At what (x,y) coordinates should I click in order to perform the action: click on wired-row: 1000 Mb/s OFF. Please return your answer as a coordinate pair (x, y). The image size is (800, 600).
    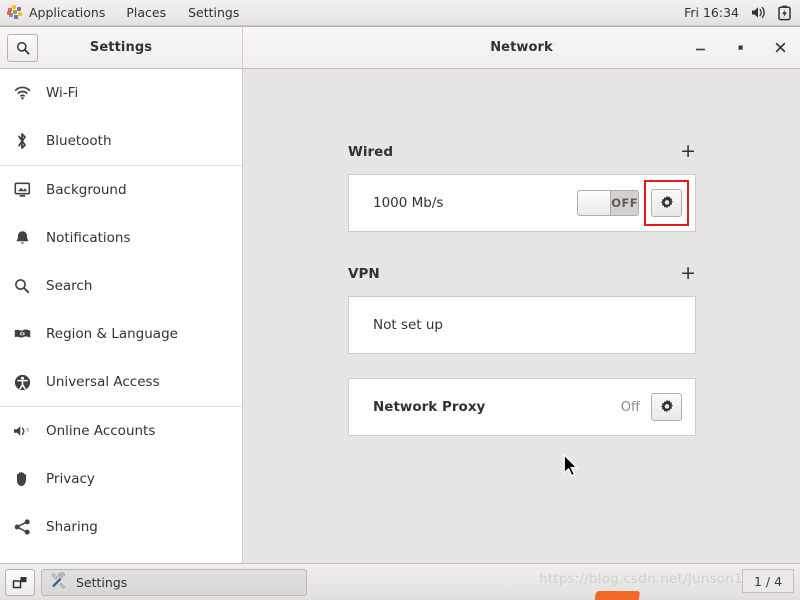
    Looking at the image, I should click on (522, 203).